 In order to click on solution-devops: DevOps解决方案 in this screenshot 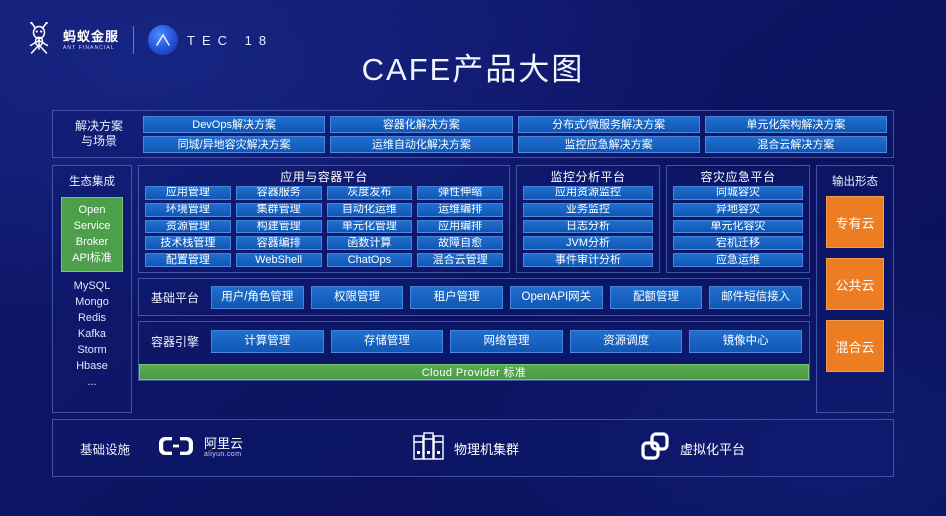, I will do `click(234, 124)`.